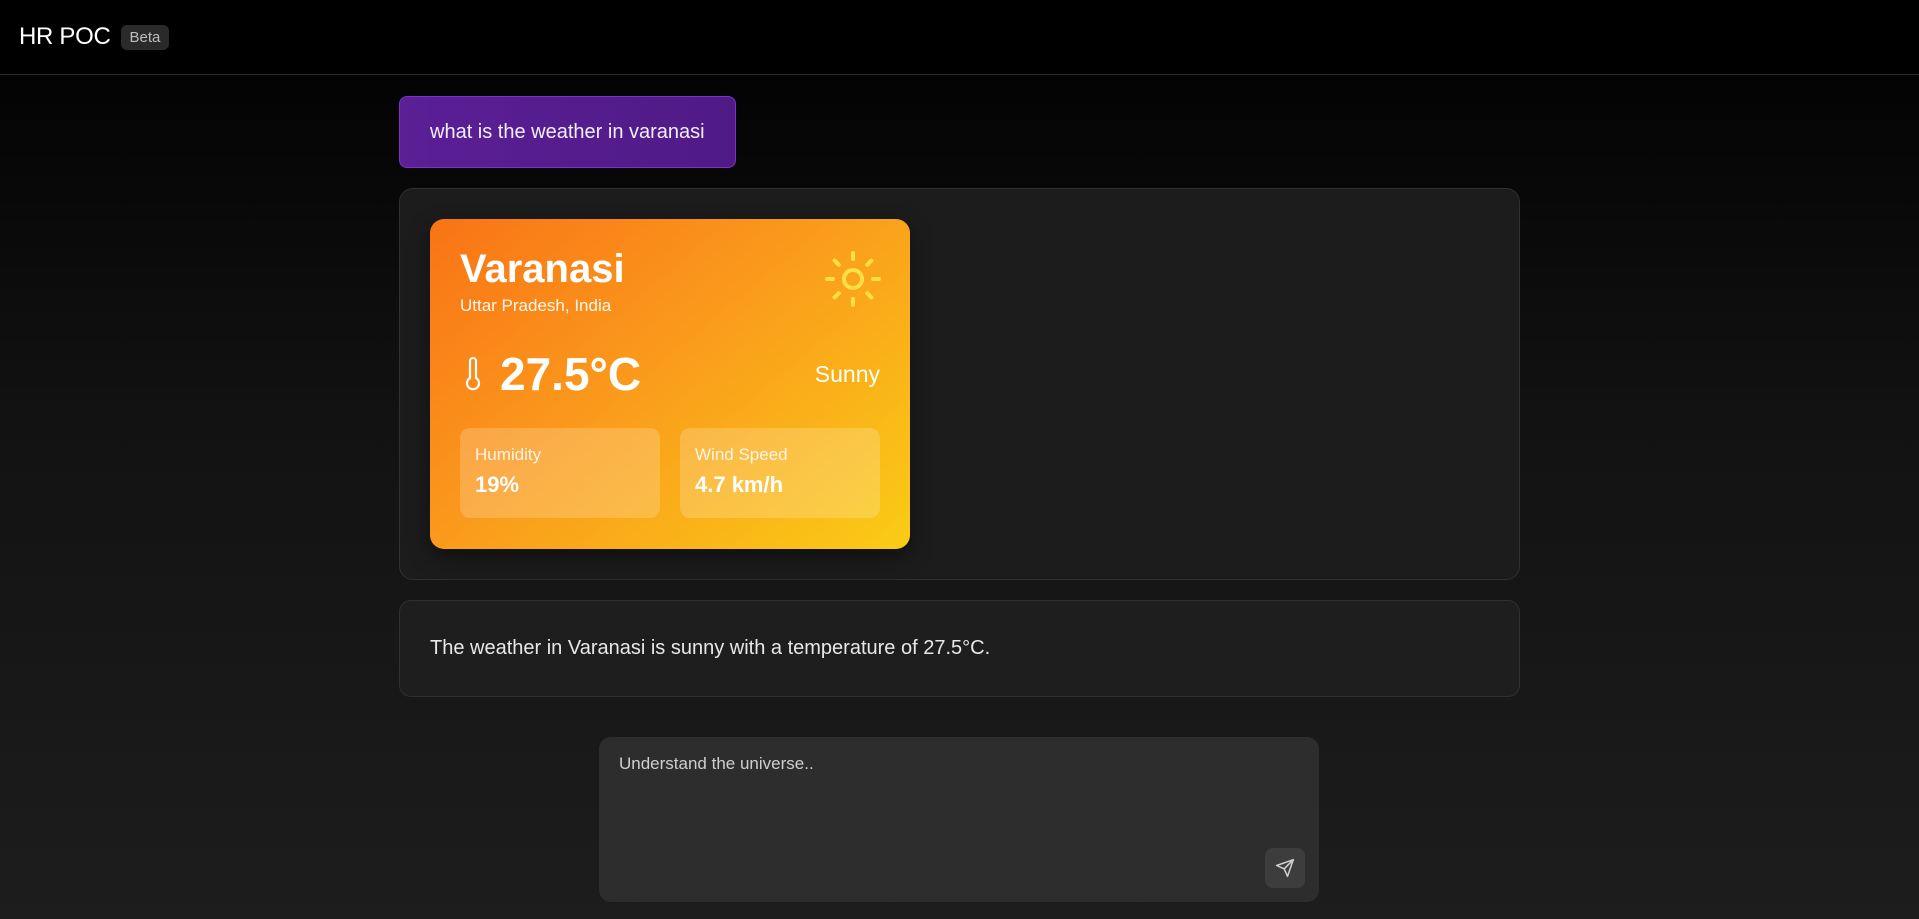 This screenshot has height=919, width=1919. I want to click on send-icon, so click(1285, 868).